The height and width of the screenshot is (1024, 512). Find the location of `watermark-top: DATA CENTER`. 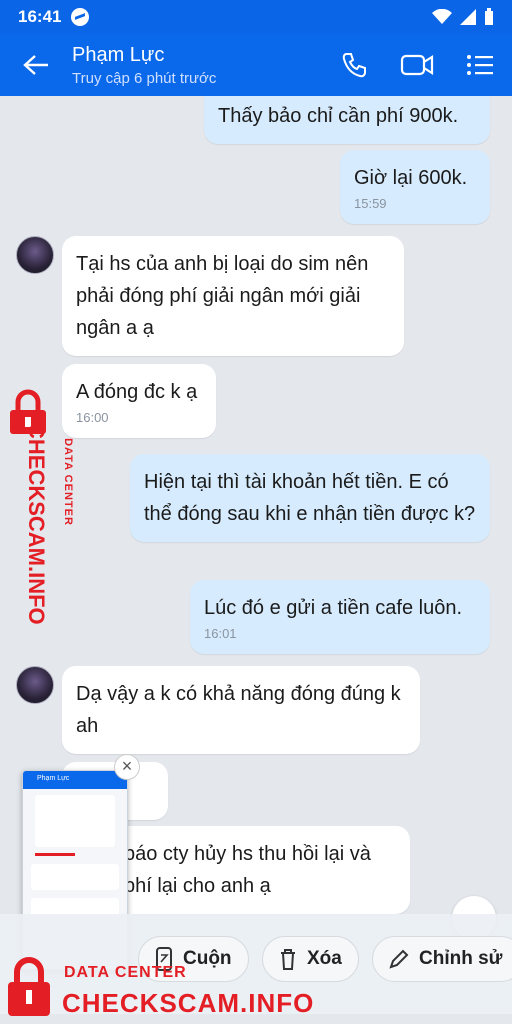

watermark-top: DATA CENTER is located at coordinates (125, 972).